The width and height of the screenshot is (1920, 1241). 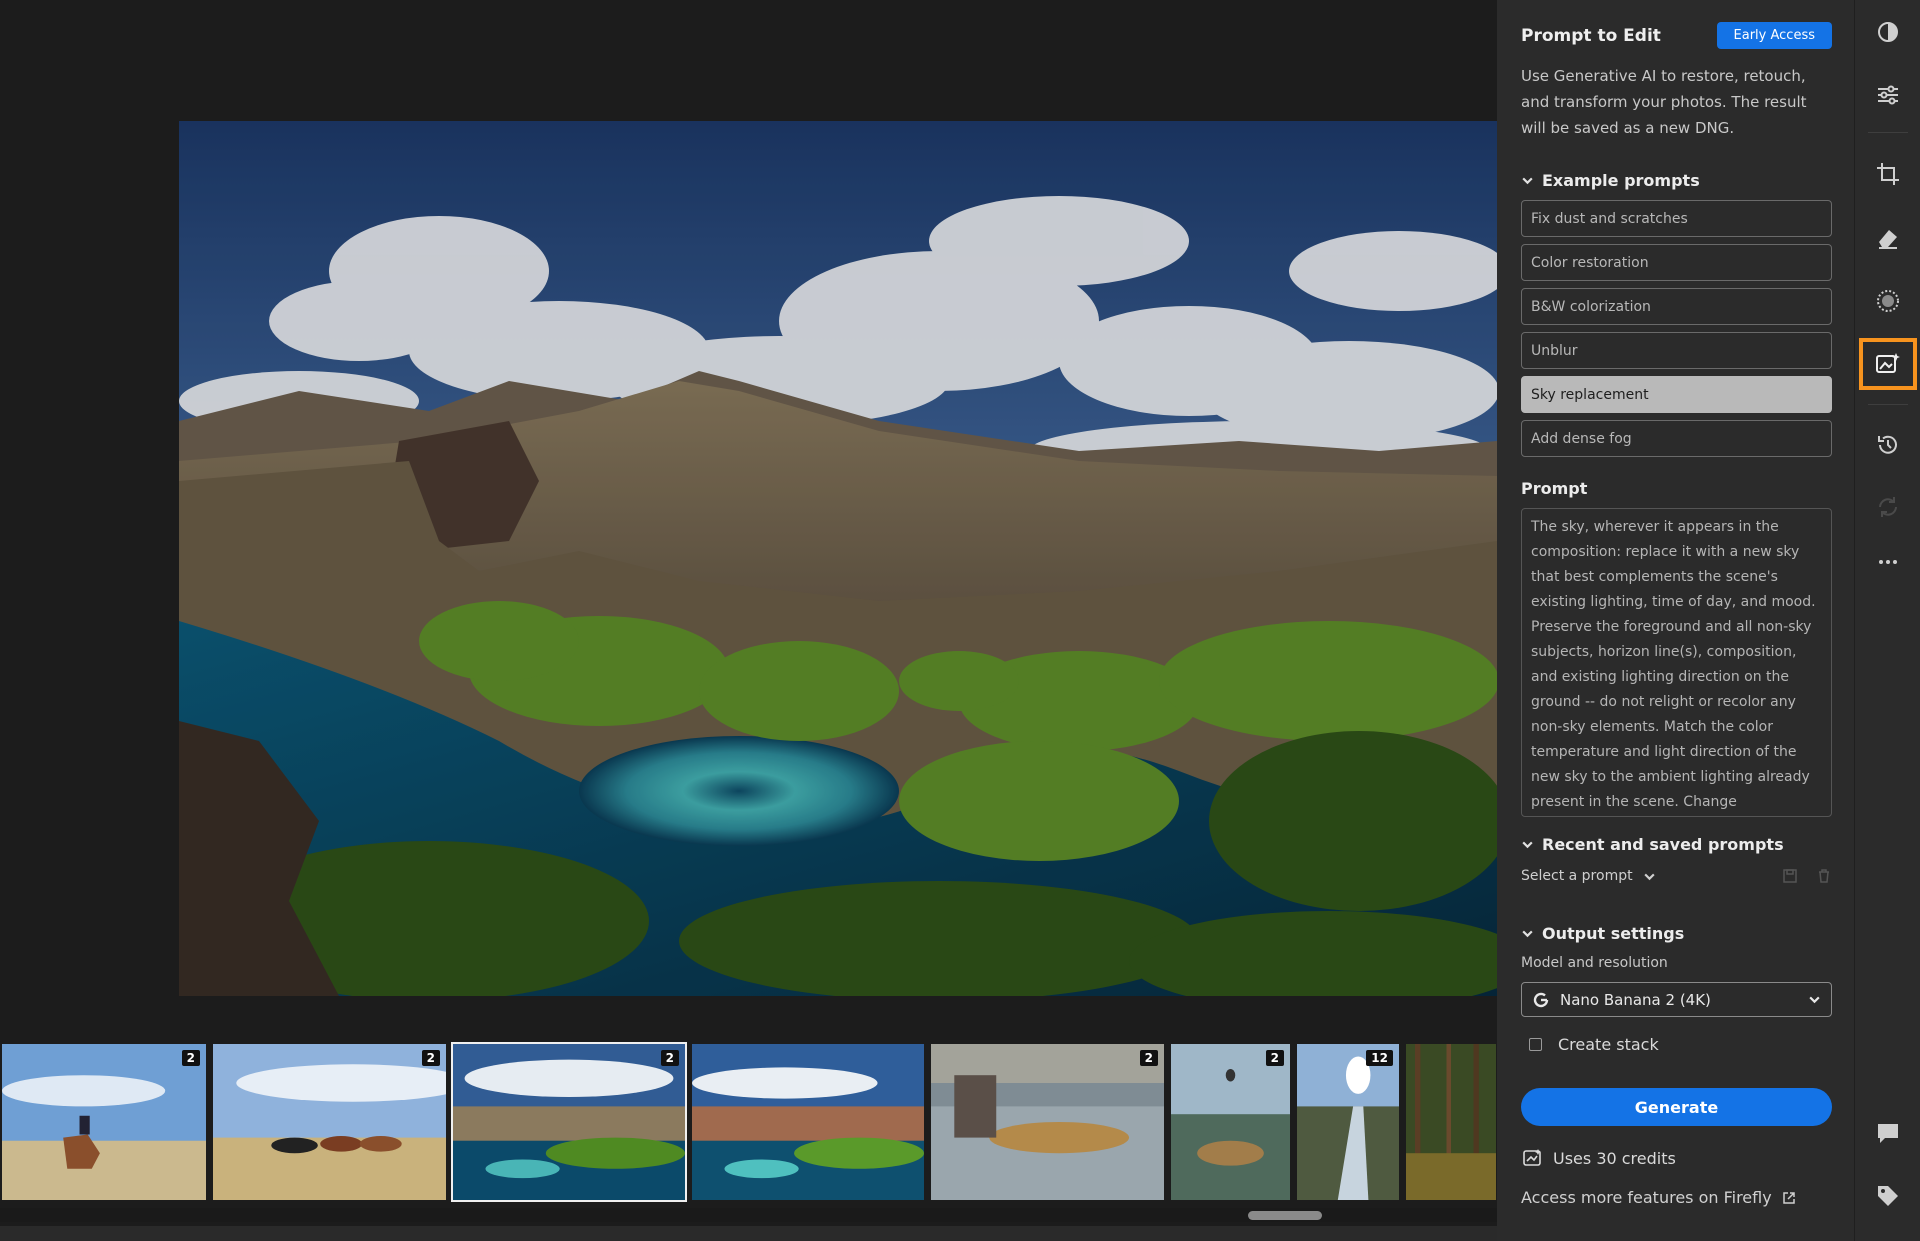 I want to click on recent-prompts-toggle: Recent and saved prompts, so click(x=1676, y=844).